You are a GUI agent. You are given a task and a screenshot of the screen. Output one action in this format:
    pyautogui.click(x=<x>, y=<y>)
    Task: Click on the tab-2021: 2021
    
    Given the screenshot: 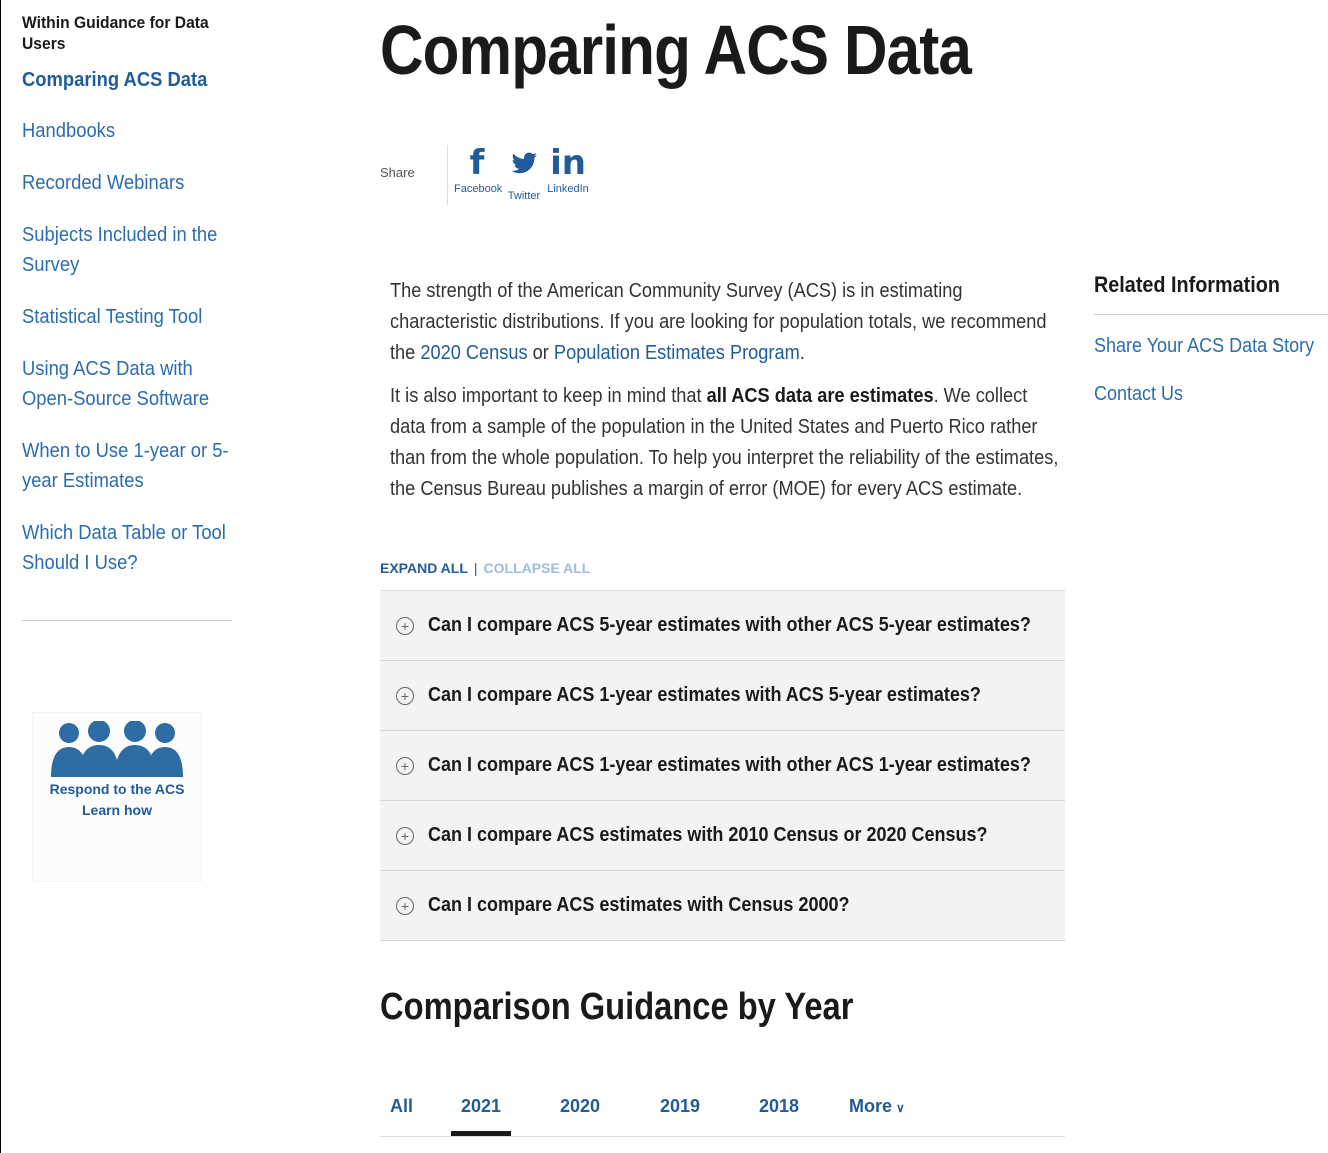 What is the action you would take?
    pyautogui.click(x=481, y=1116)
    